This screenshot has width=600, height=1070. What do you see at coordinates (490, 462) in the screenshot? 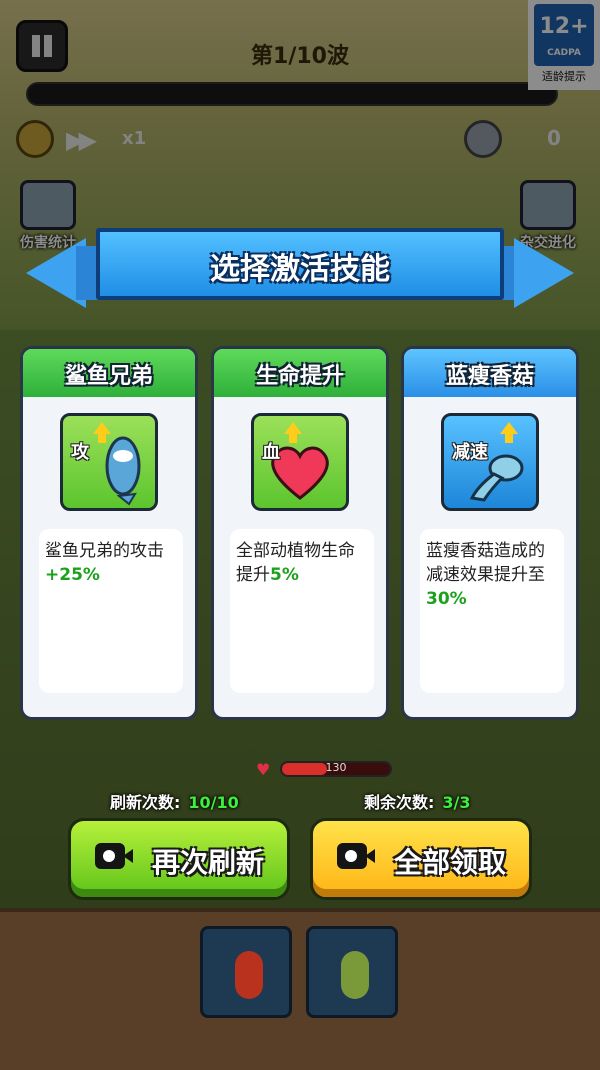
I see `mushroom-icon: 减速` at bounding box center [490, 462].